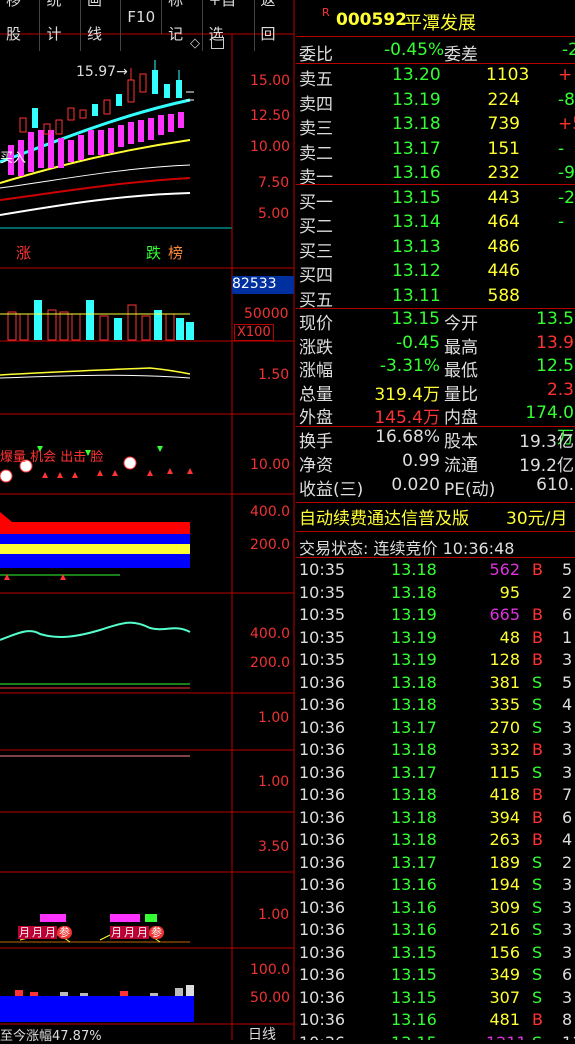 Image resolution: width=575 pixels, height=1044 pixels. Describe the element at coordinates (567, 794) in the screenshot. I see `trade-count: 7` at that location.